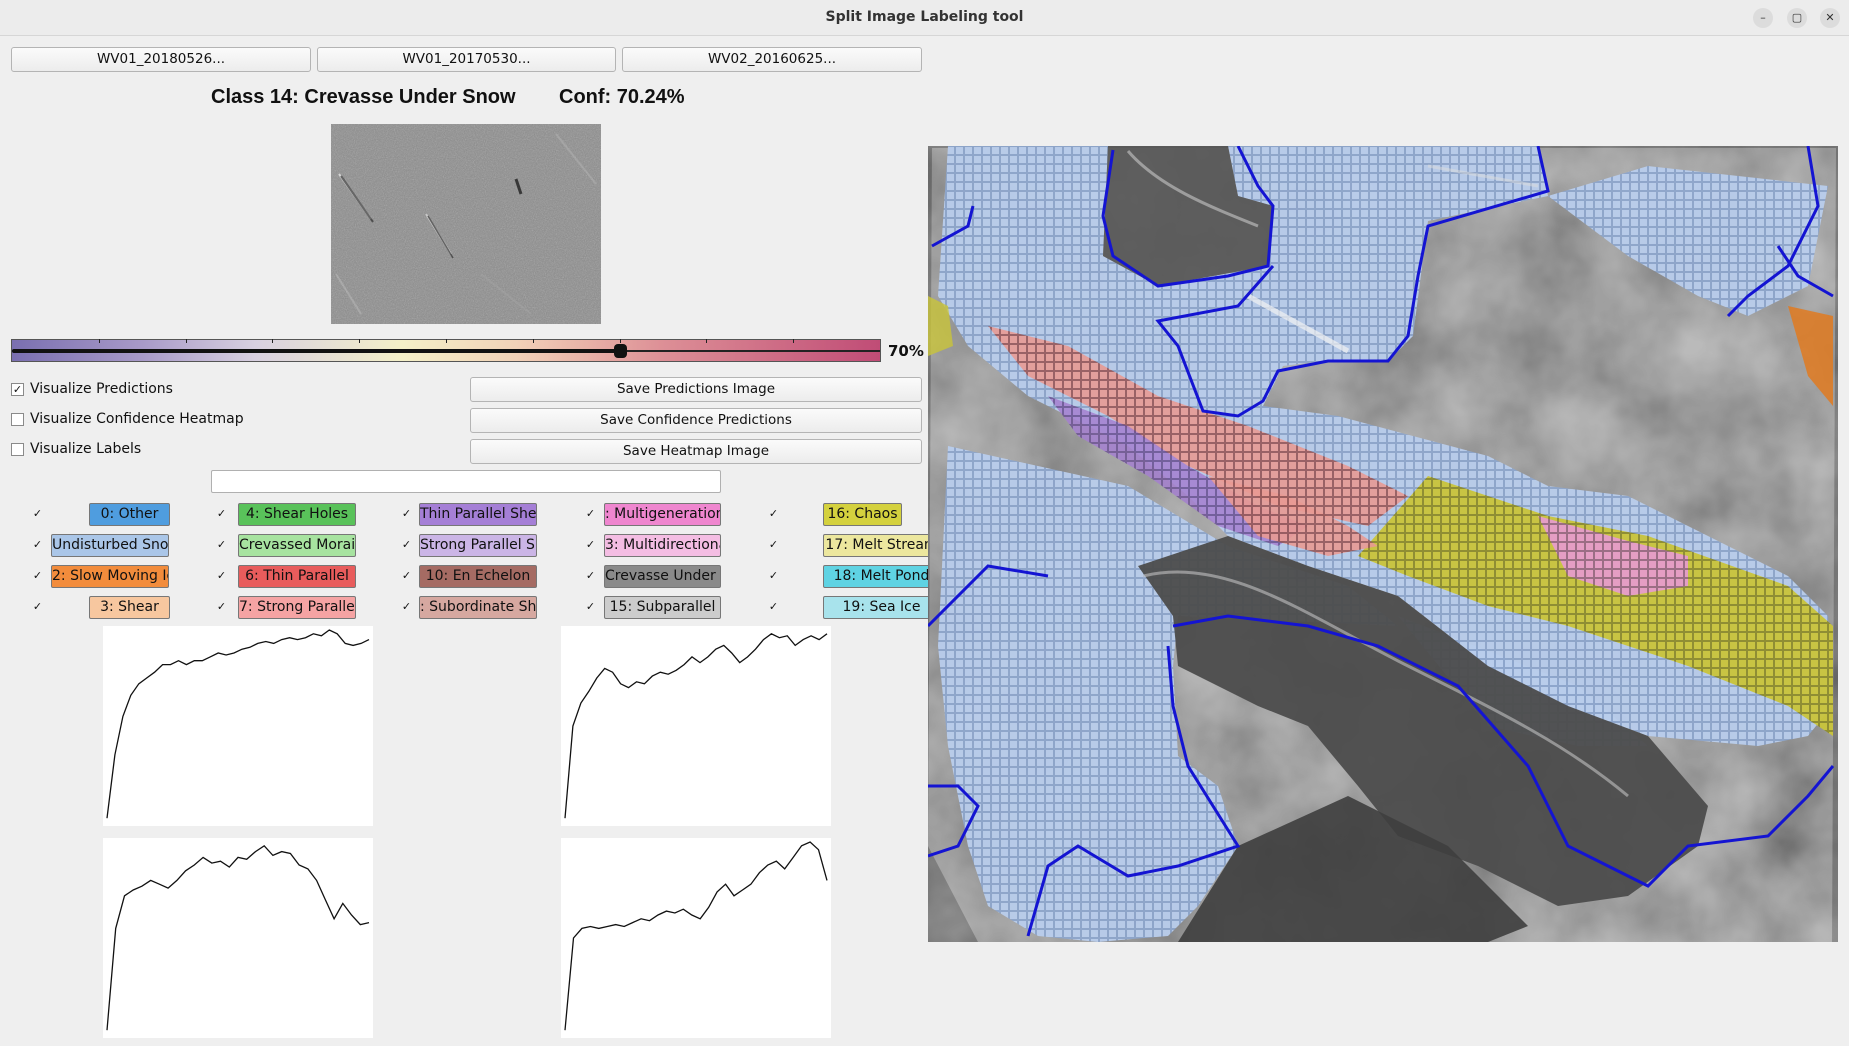 The width and height of the screenshot is (1849, 1046). Describe the element at coordinates (110, 576) in the screenshot. I see `class-chip: 2: Slow Moving Ice` at that location.